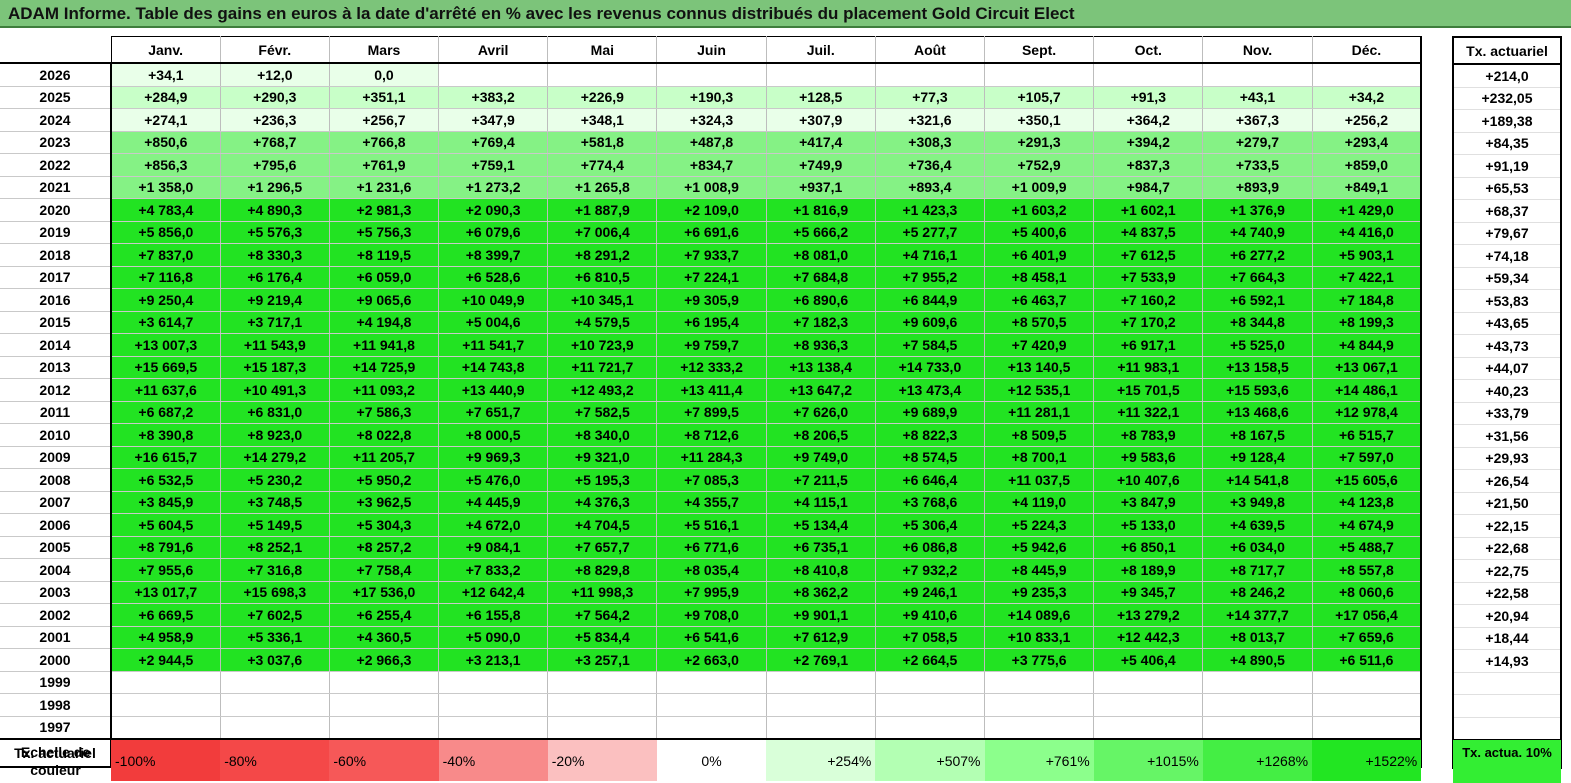 The width and height of the screenshot is (1571, 783). I want to click on gain-cell: +9 969,3, so click(493, 457).